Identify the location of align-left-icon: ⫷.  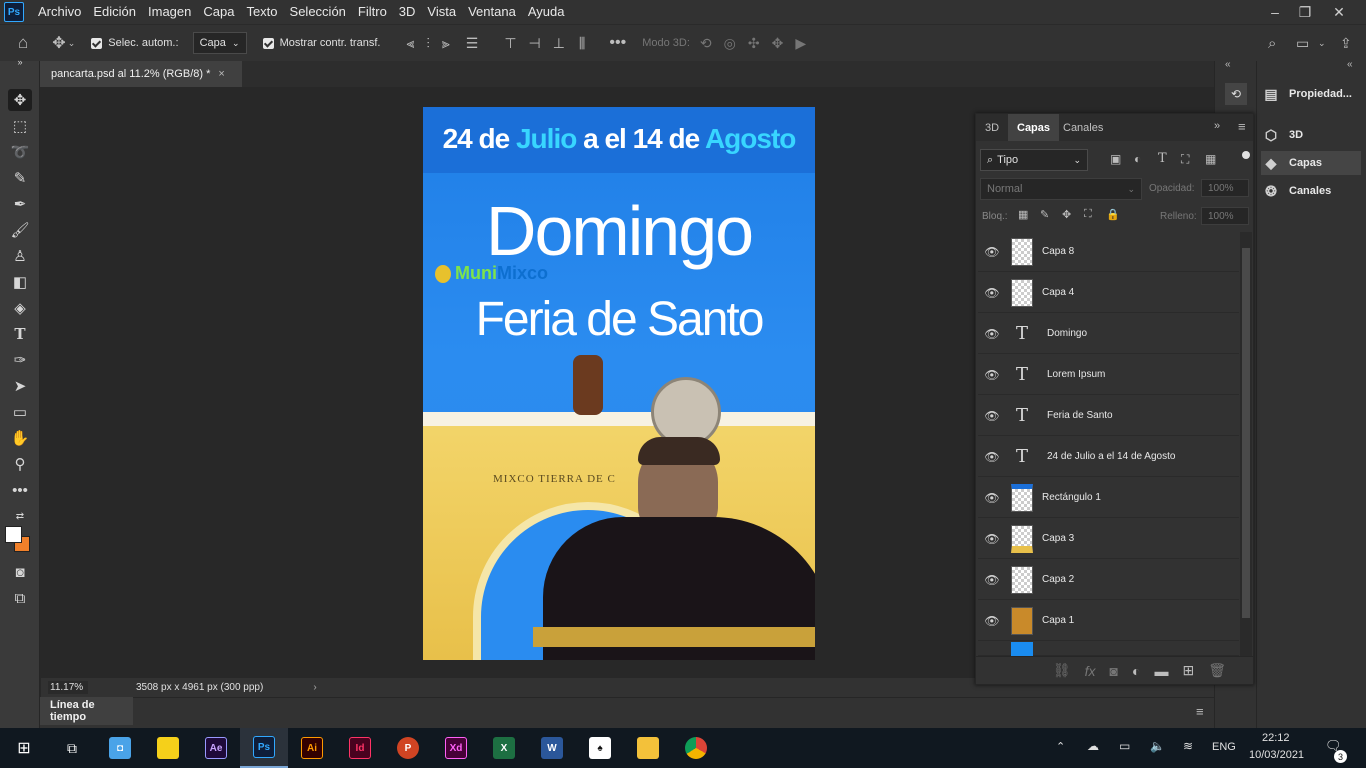
(410, 43).